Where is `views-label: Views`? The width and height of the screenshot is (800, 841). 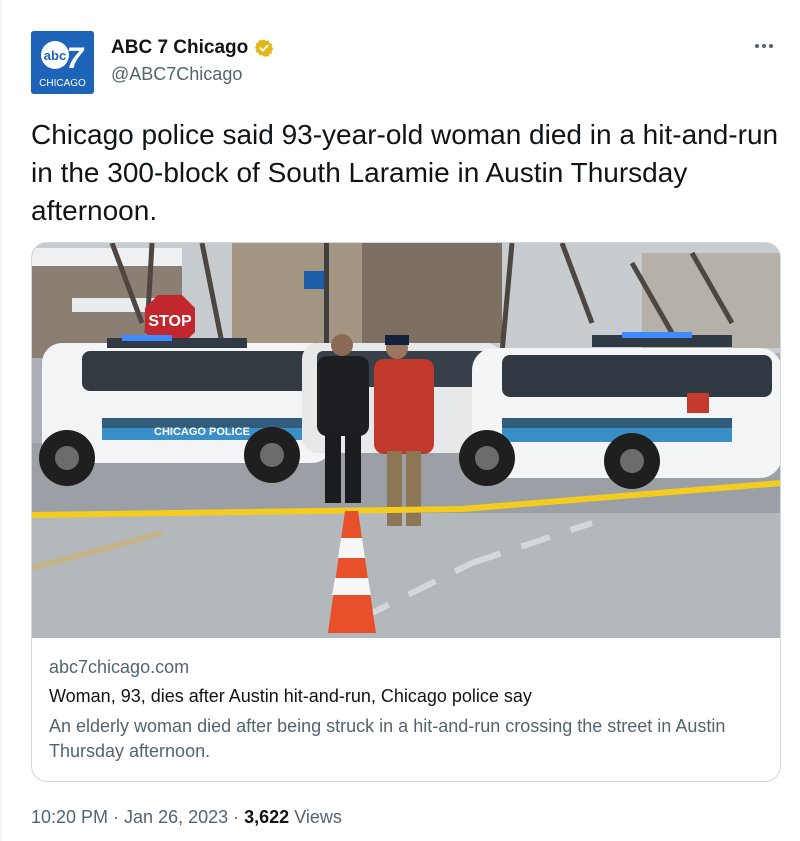 views-label: Views is located at coordinates (318, 817).